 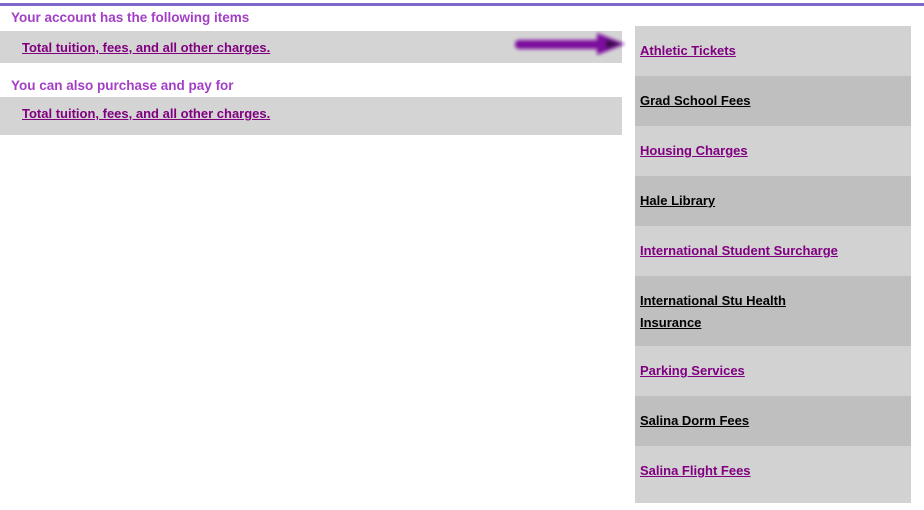 I want to click on purchase-and-pay-heading: You can also purchase and pay for, so click(x=122, y=85).